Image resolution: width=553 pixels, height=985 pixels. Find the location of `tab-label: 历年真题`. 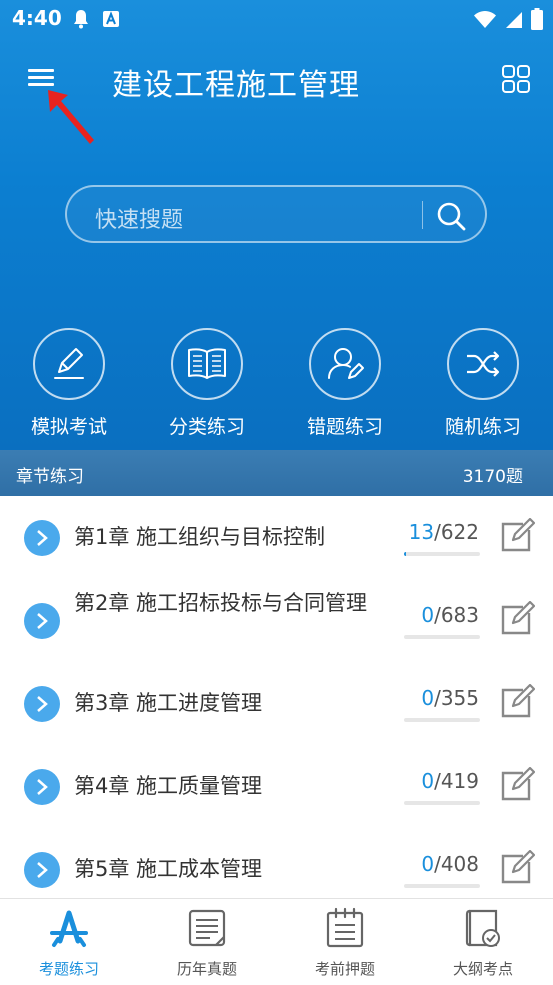

tab-label: 历年真题 is located at coordinates (206, 969).